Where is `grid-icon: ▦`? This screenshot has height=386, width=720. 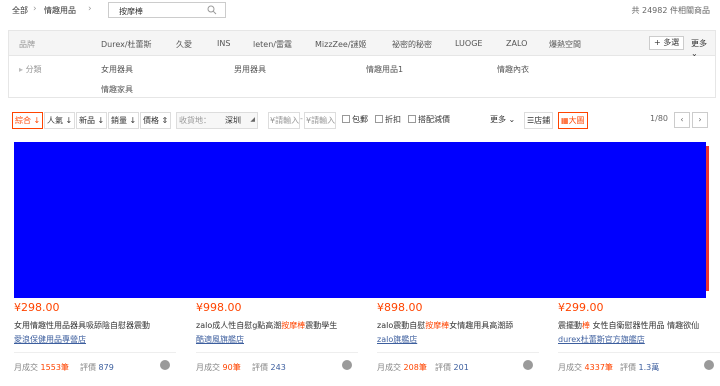
grid-icon: ▦ is located at coordinates (565, 120).